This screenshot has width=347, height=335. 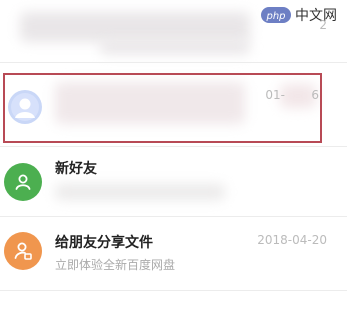 What do you see at coordinates (23, 251) in the screenshot?
I see `share-user-icon` at bounding box center [23, 251].